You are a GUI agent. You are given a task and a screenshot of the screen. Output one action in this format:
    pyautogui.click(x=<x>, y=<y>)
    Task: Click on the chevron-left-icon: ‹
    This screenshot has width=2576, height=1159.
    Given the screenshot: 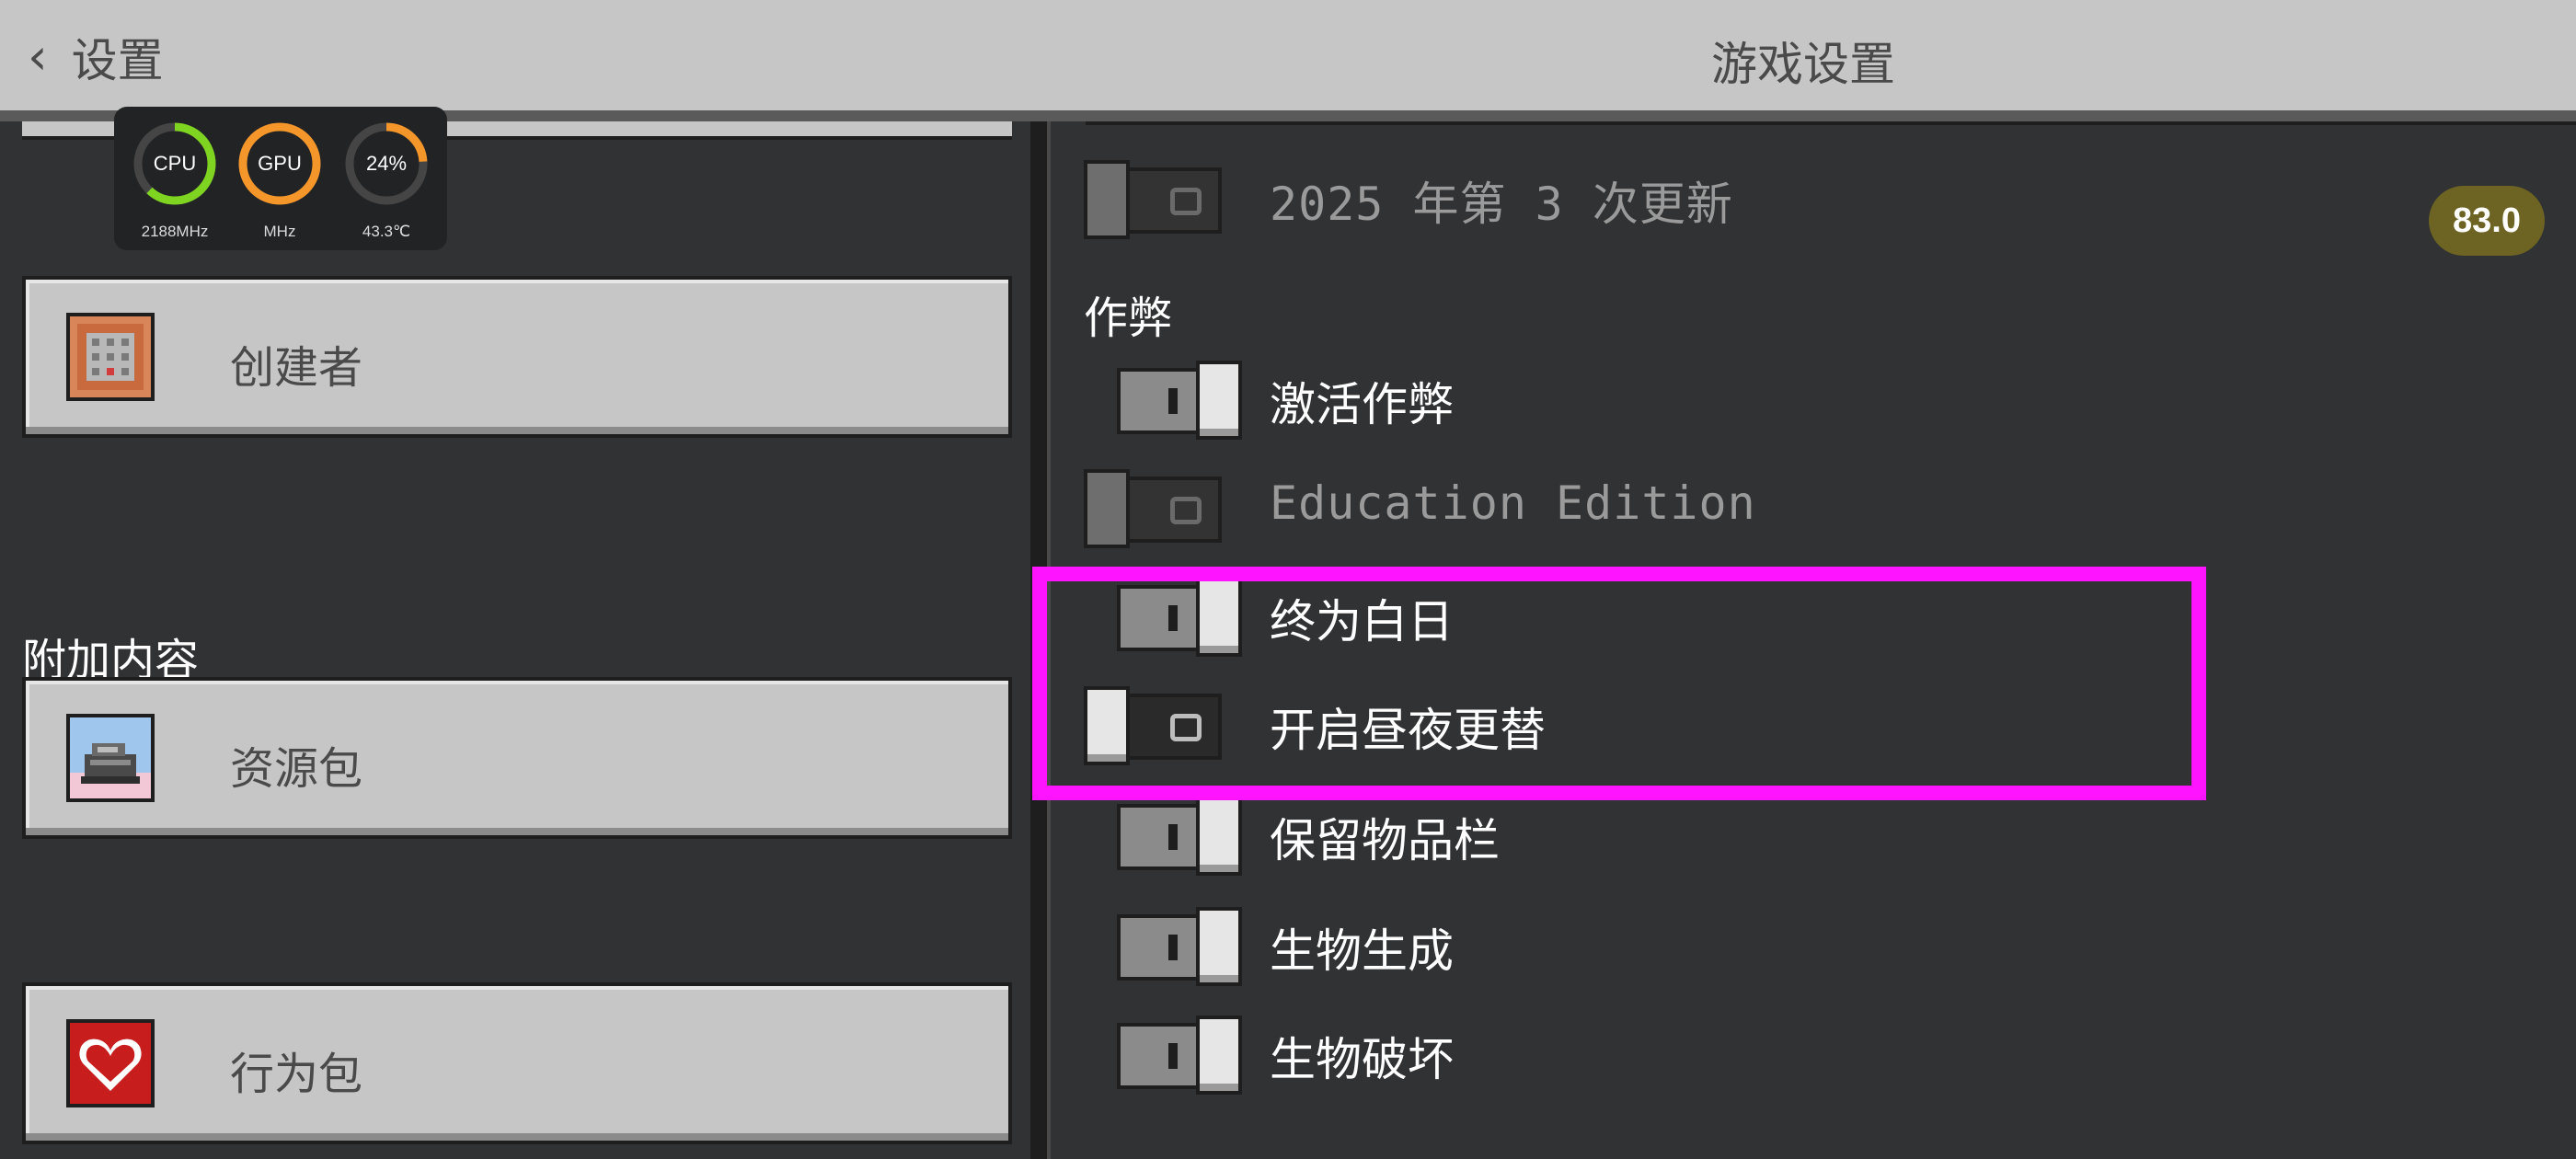 What is the action you would take?
    pyautogui.click(x=38, y=57)
    